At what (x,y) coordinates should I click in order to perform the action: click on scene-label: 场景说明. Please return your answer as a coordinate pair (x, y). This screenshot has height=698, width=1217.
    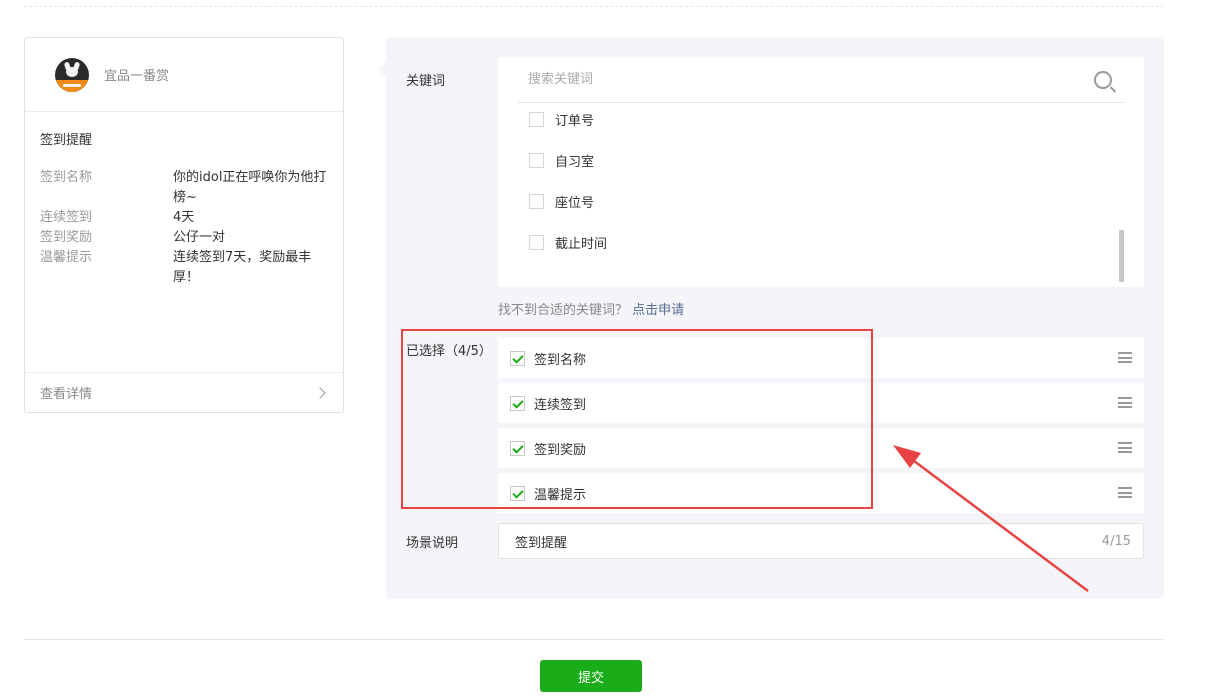
    Looking at the image, I should click on (432, 543).